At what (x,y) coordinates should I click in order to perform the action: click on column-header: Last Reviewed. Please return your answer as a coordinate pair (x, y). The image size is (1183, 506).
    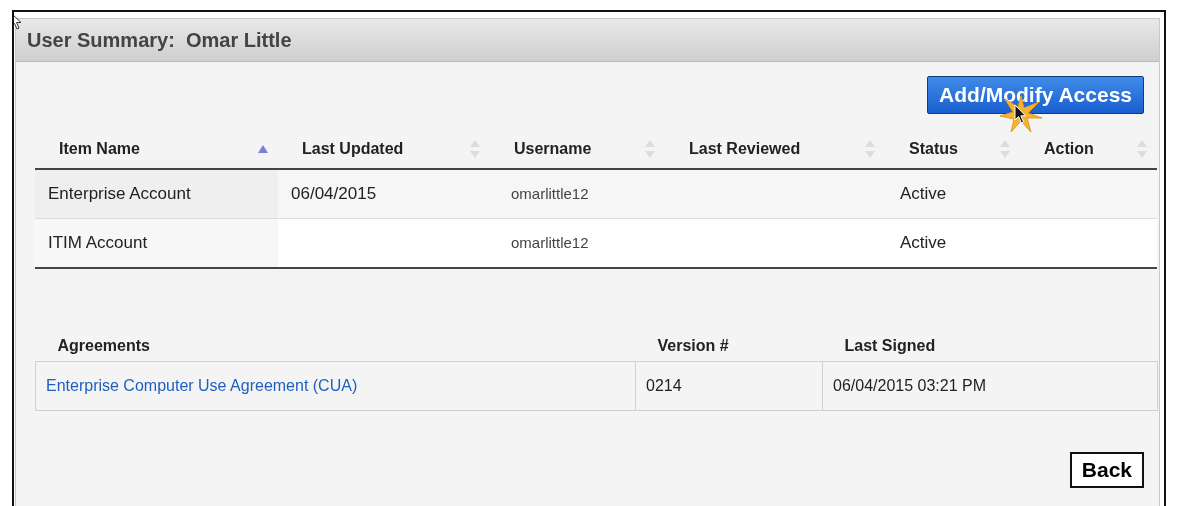
    Looking at the image, I should click on (745, 149).